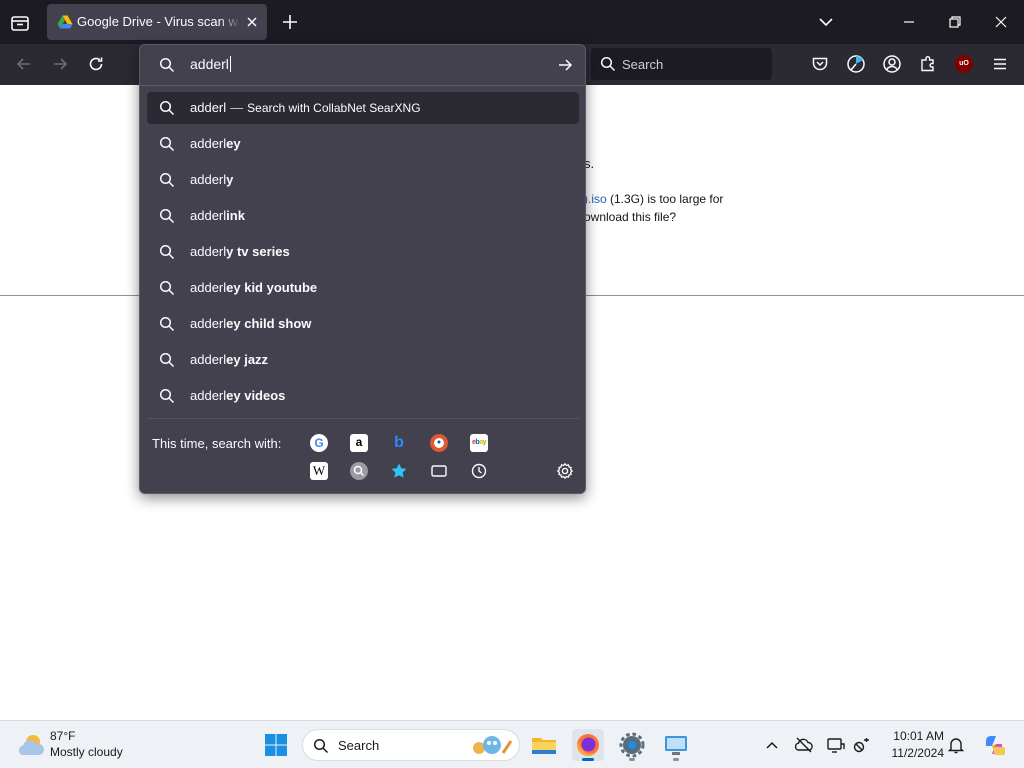 This screenshot has height=768, width=1024. Describe the element at coordinates (359, 745) in the screenshot. I see `taskbar-search-placeholder: Search` at that location.